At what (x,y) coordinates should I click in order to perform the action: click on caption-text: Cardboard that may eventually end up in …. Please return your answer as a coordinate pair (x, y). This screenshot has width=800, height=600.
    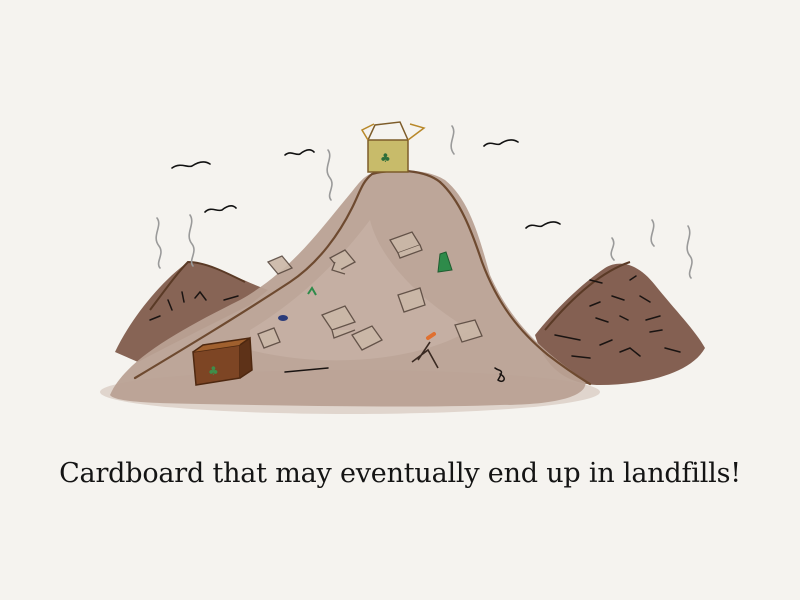
    Looking at the image, I should click on (400, 473).